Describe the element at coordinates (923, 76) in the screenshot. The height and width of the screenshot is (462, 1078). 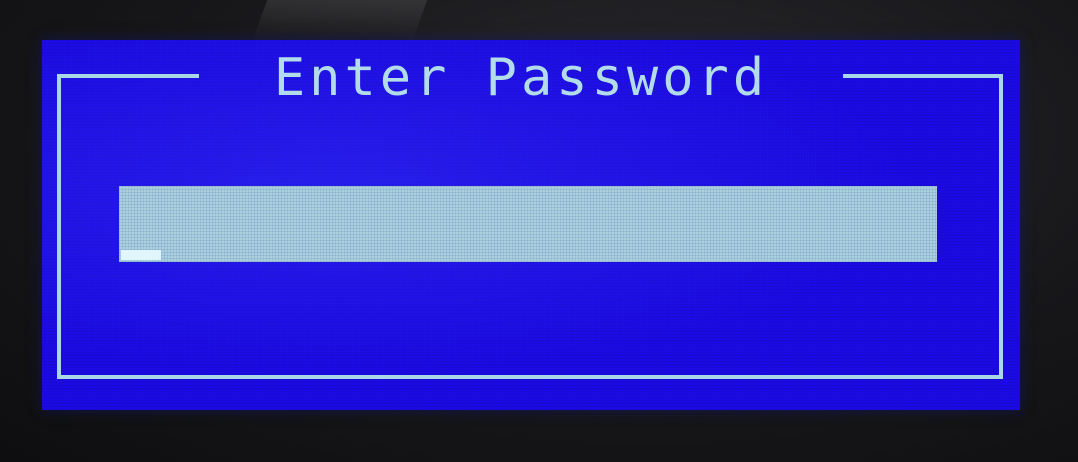
I see `dialog-frame-top-right-edge` at that location.